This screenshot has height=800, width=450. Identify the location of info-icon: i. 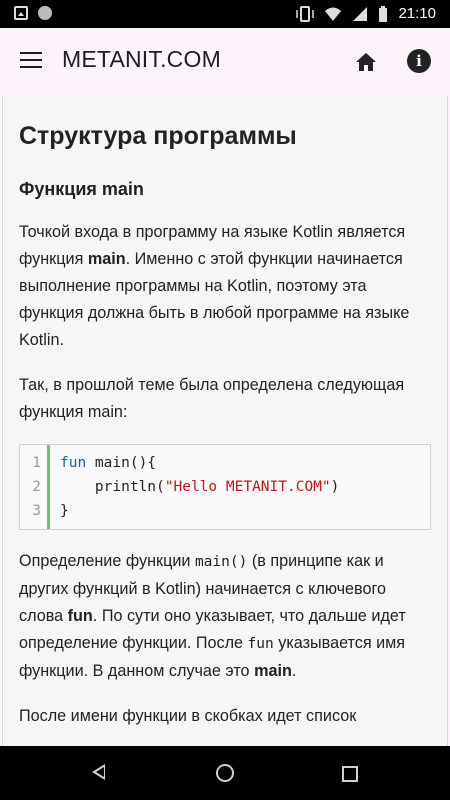
(419, 61).